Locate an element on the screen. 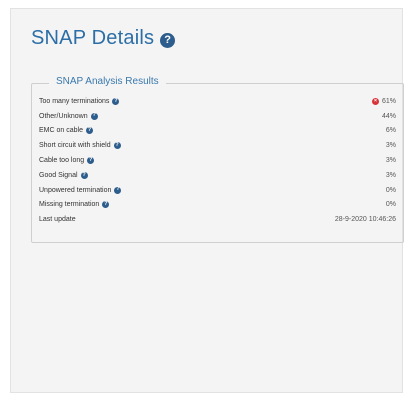 The image size is (416, 394). result-label: Short circuit with shield is located at coordinates (75, 146).